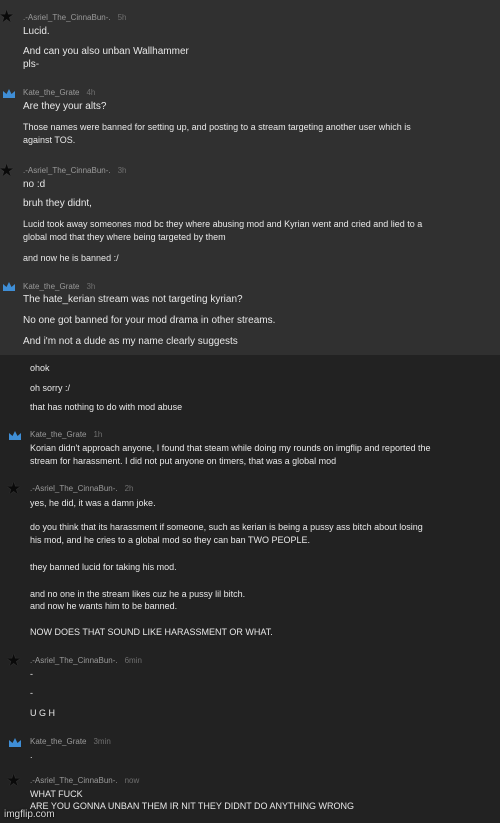  I want to click on comment-header: .-Asriel_The_CinnaBun-. 5h, so click(75, 17).